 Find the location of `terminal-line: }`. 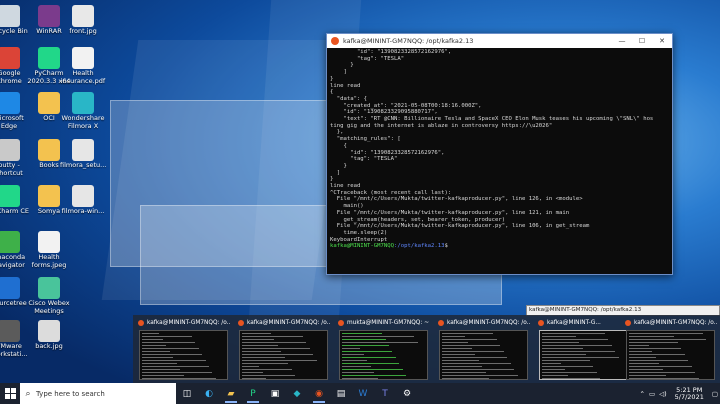

terminal-line: } is located at coordinates (332, 78).